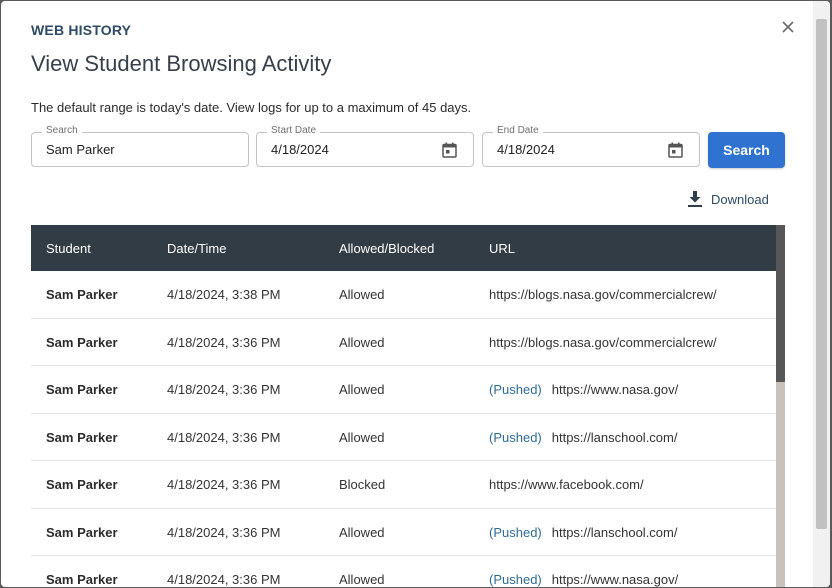  What do you see at coordinates (518, 130) in the screenshot?
I see `end-date-label: End Date` at bounding box center [518, 130].